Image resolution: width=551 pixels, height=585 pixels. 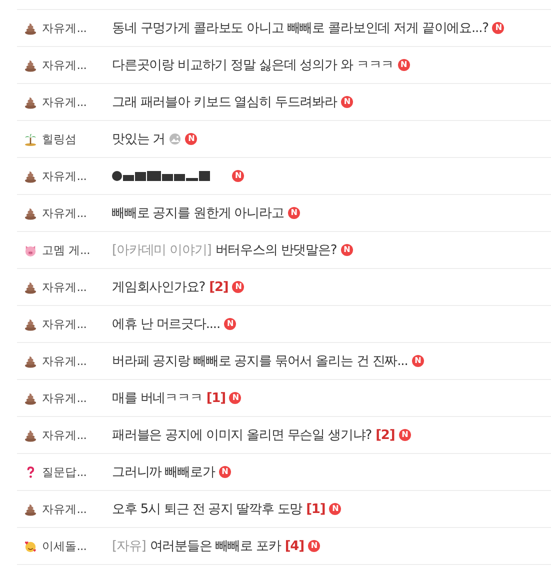 I want to click on post-title: 매를 버네ㅋㅋㅋ, so click(x=157, y=398).